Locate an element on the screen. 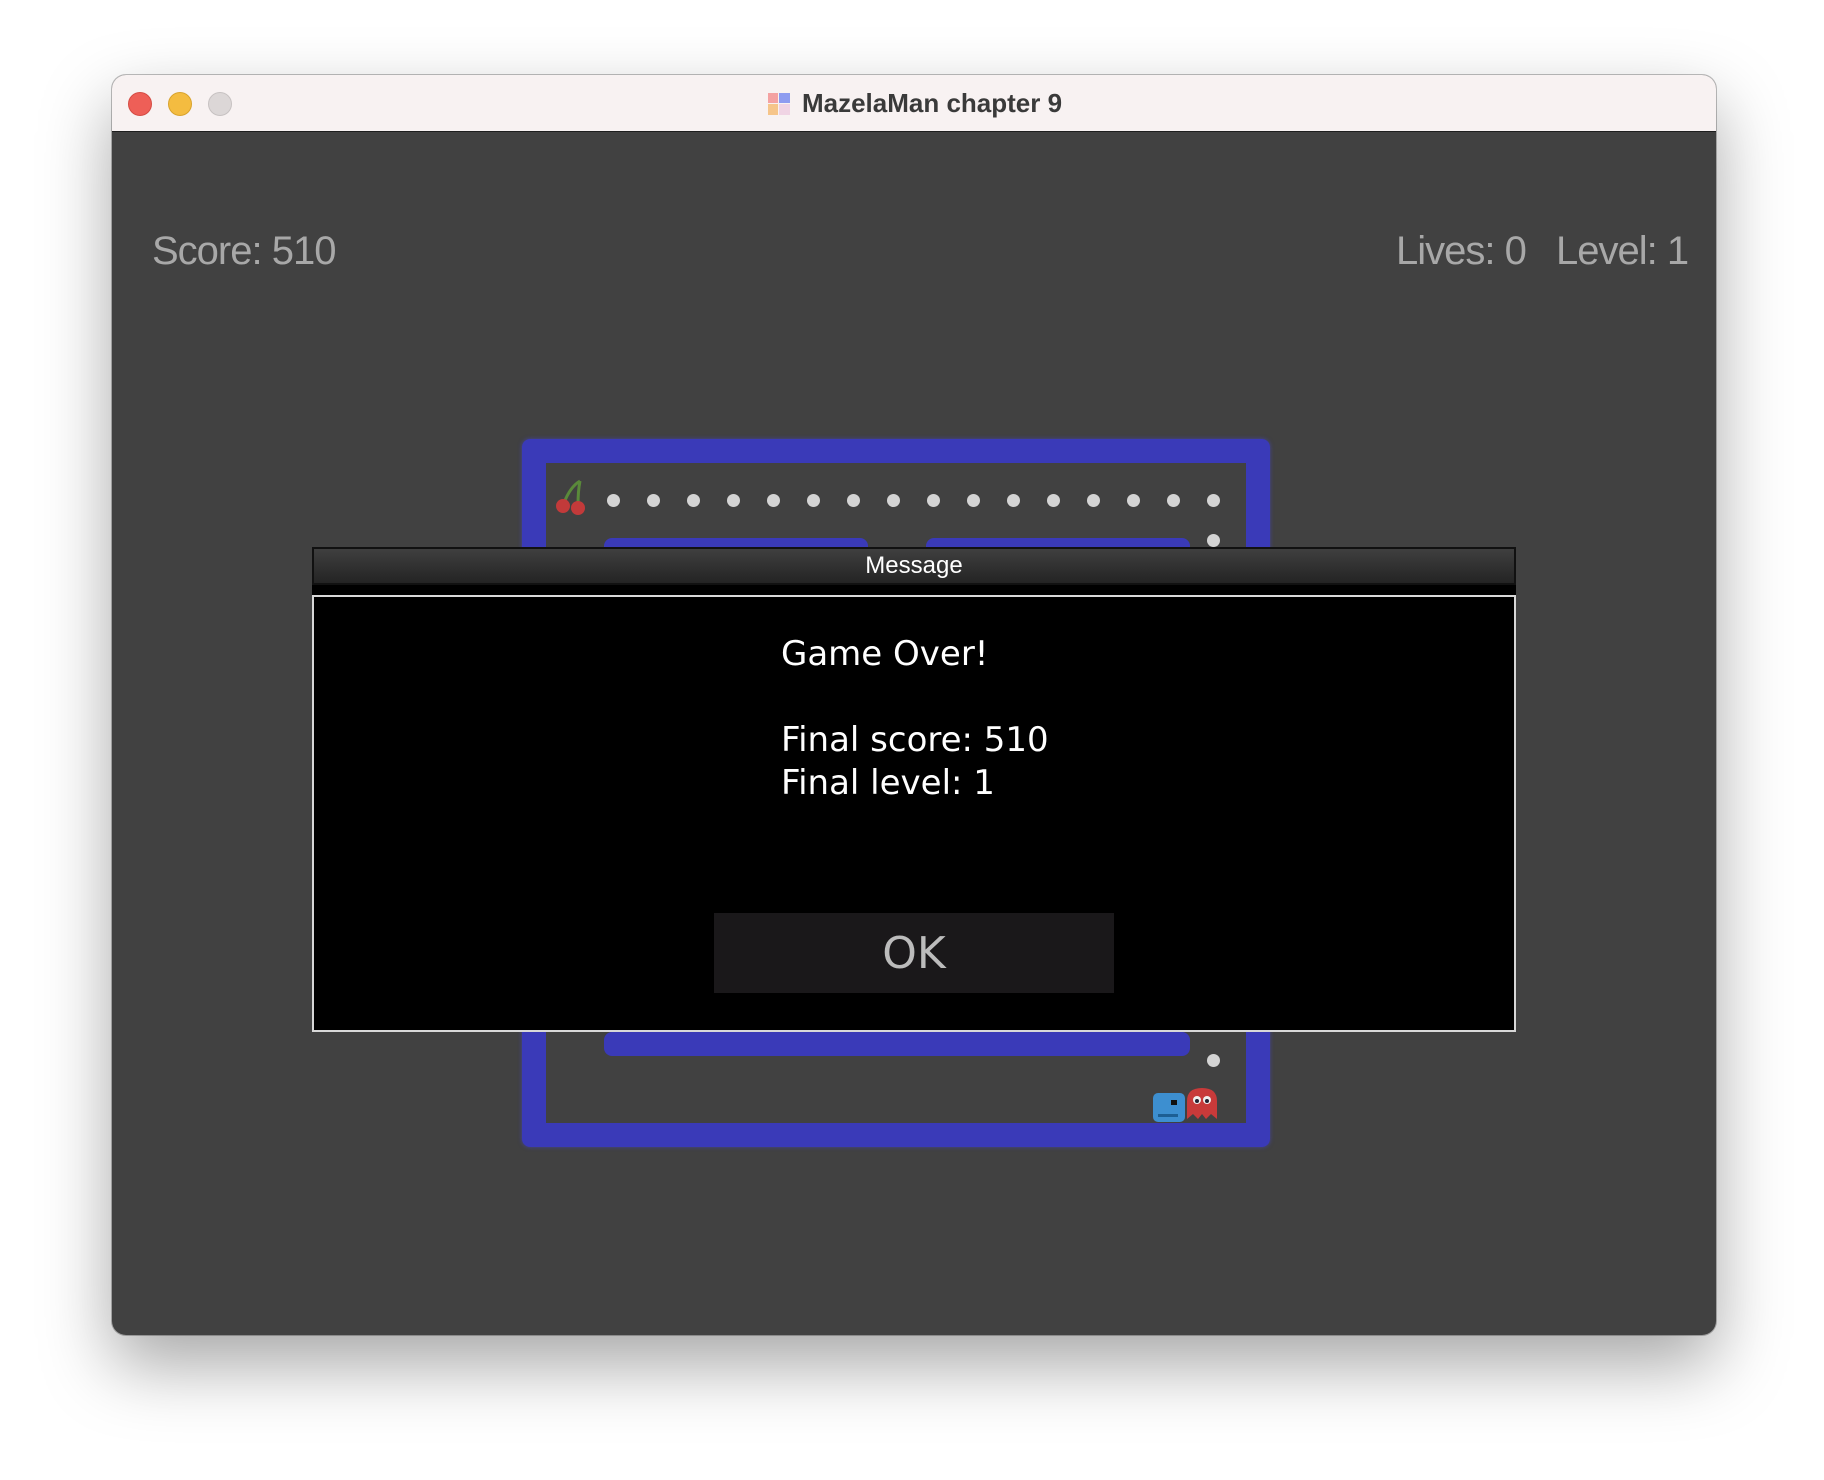 The image size is (1824, 1480). dialog-title: Message is located at coordinates (914, 565).